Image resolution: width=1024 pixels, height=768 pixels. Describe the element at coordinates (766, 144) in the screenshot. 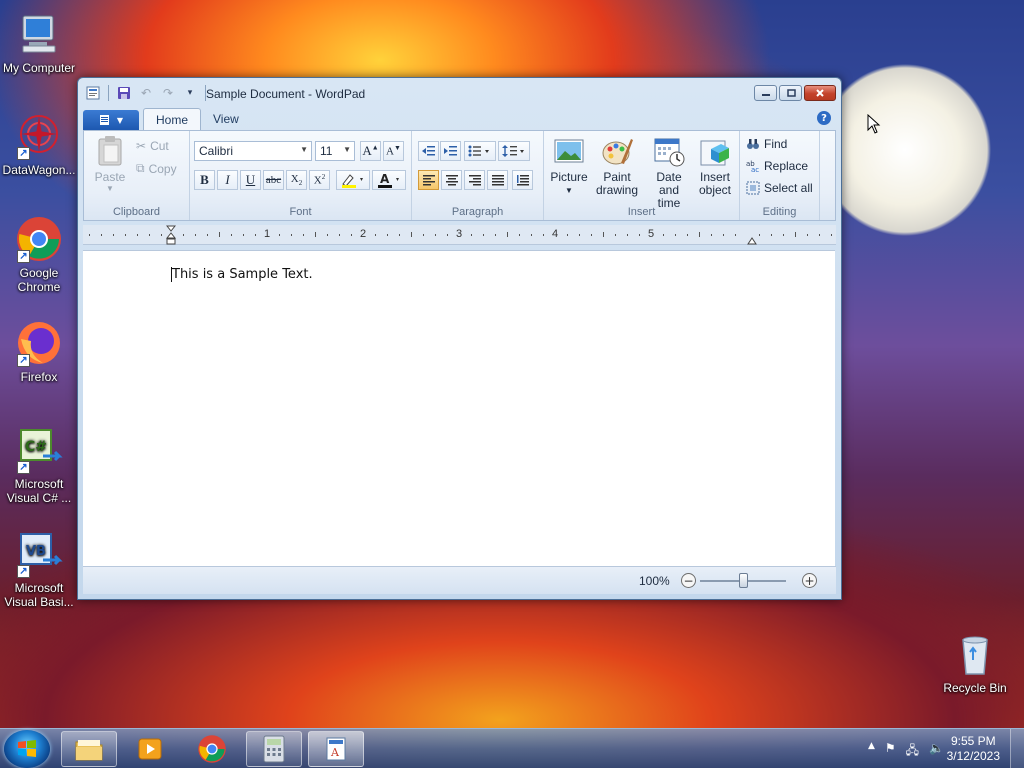

I see `find-button: Find` at that location.